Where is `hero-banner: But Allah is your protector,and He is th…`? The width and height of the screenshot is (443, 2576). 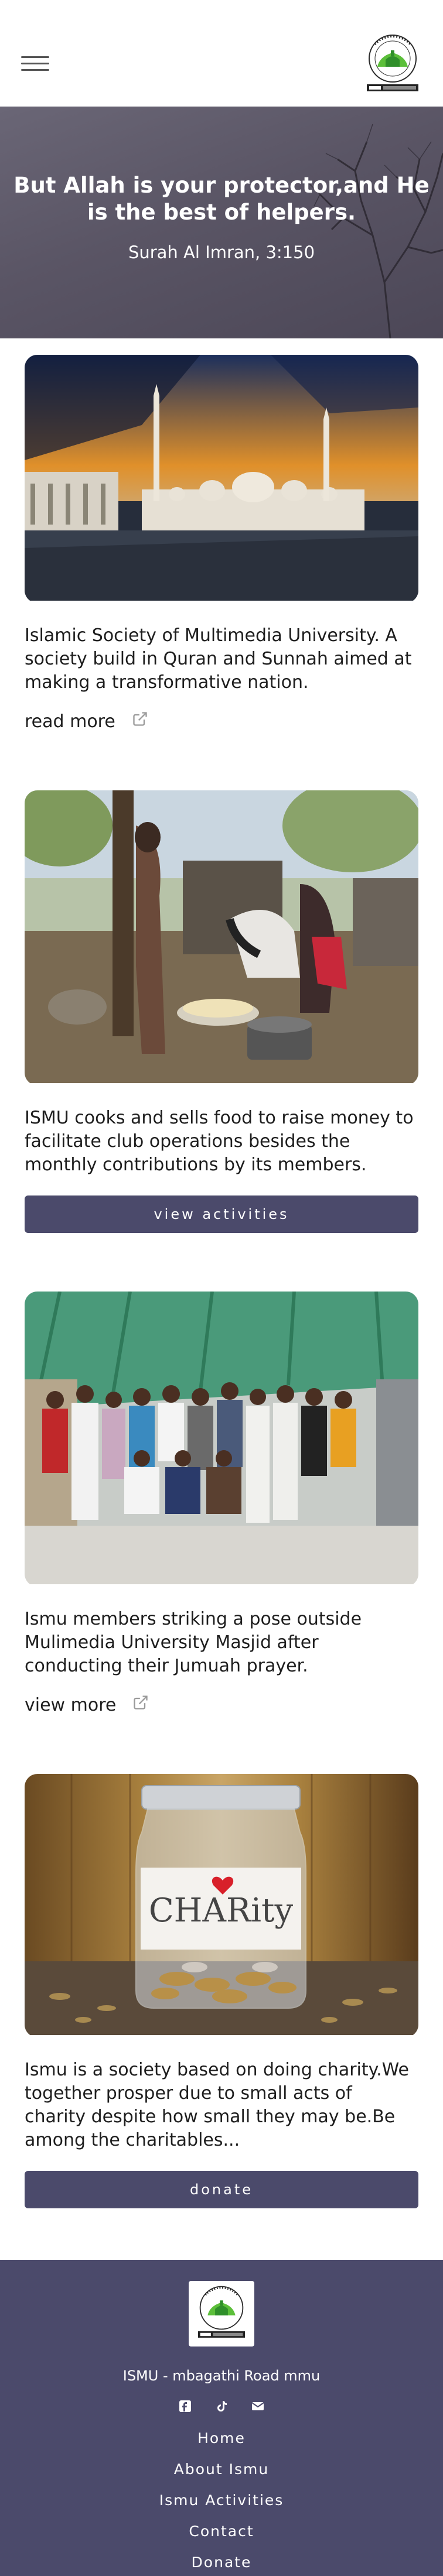
hero-banner: But Allah is your protector,and He is th… is located at coordinates (221, 222).